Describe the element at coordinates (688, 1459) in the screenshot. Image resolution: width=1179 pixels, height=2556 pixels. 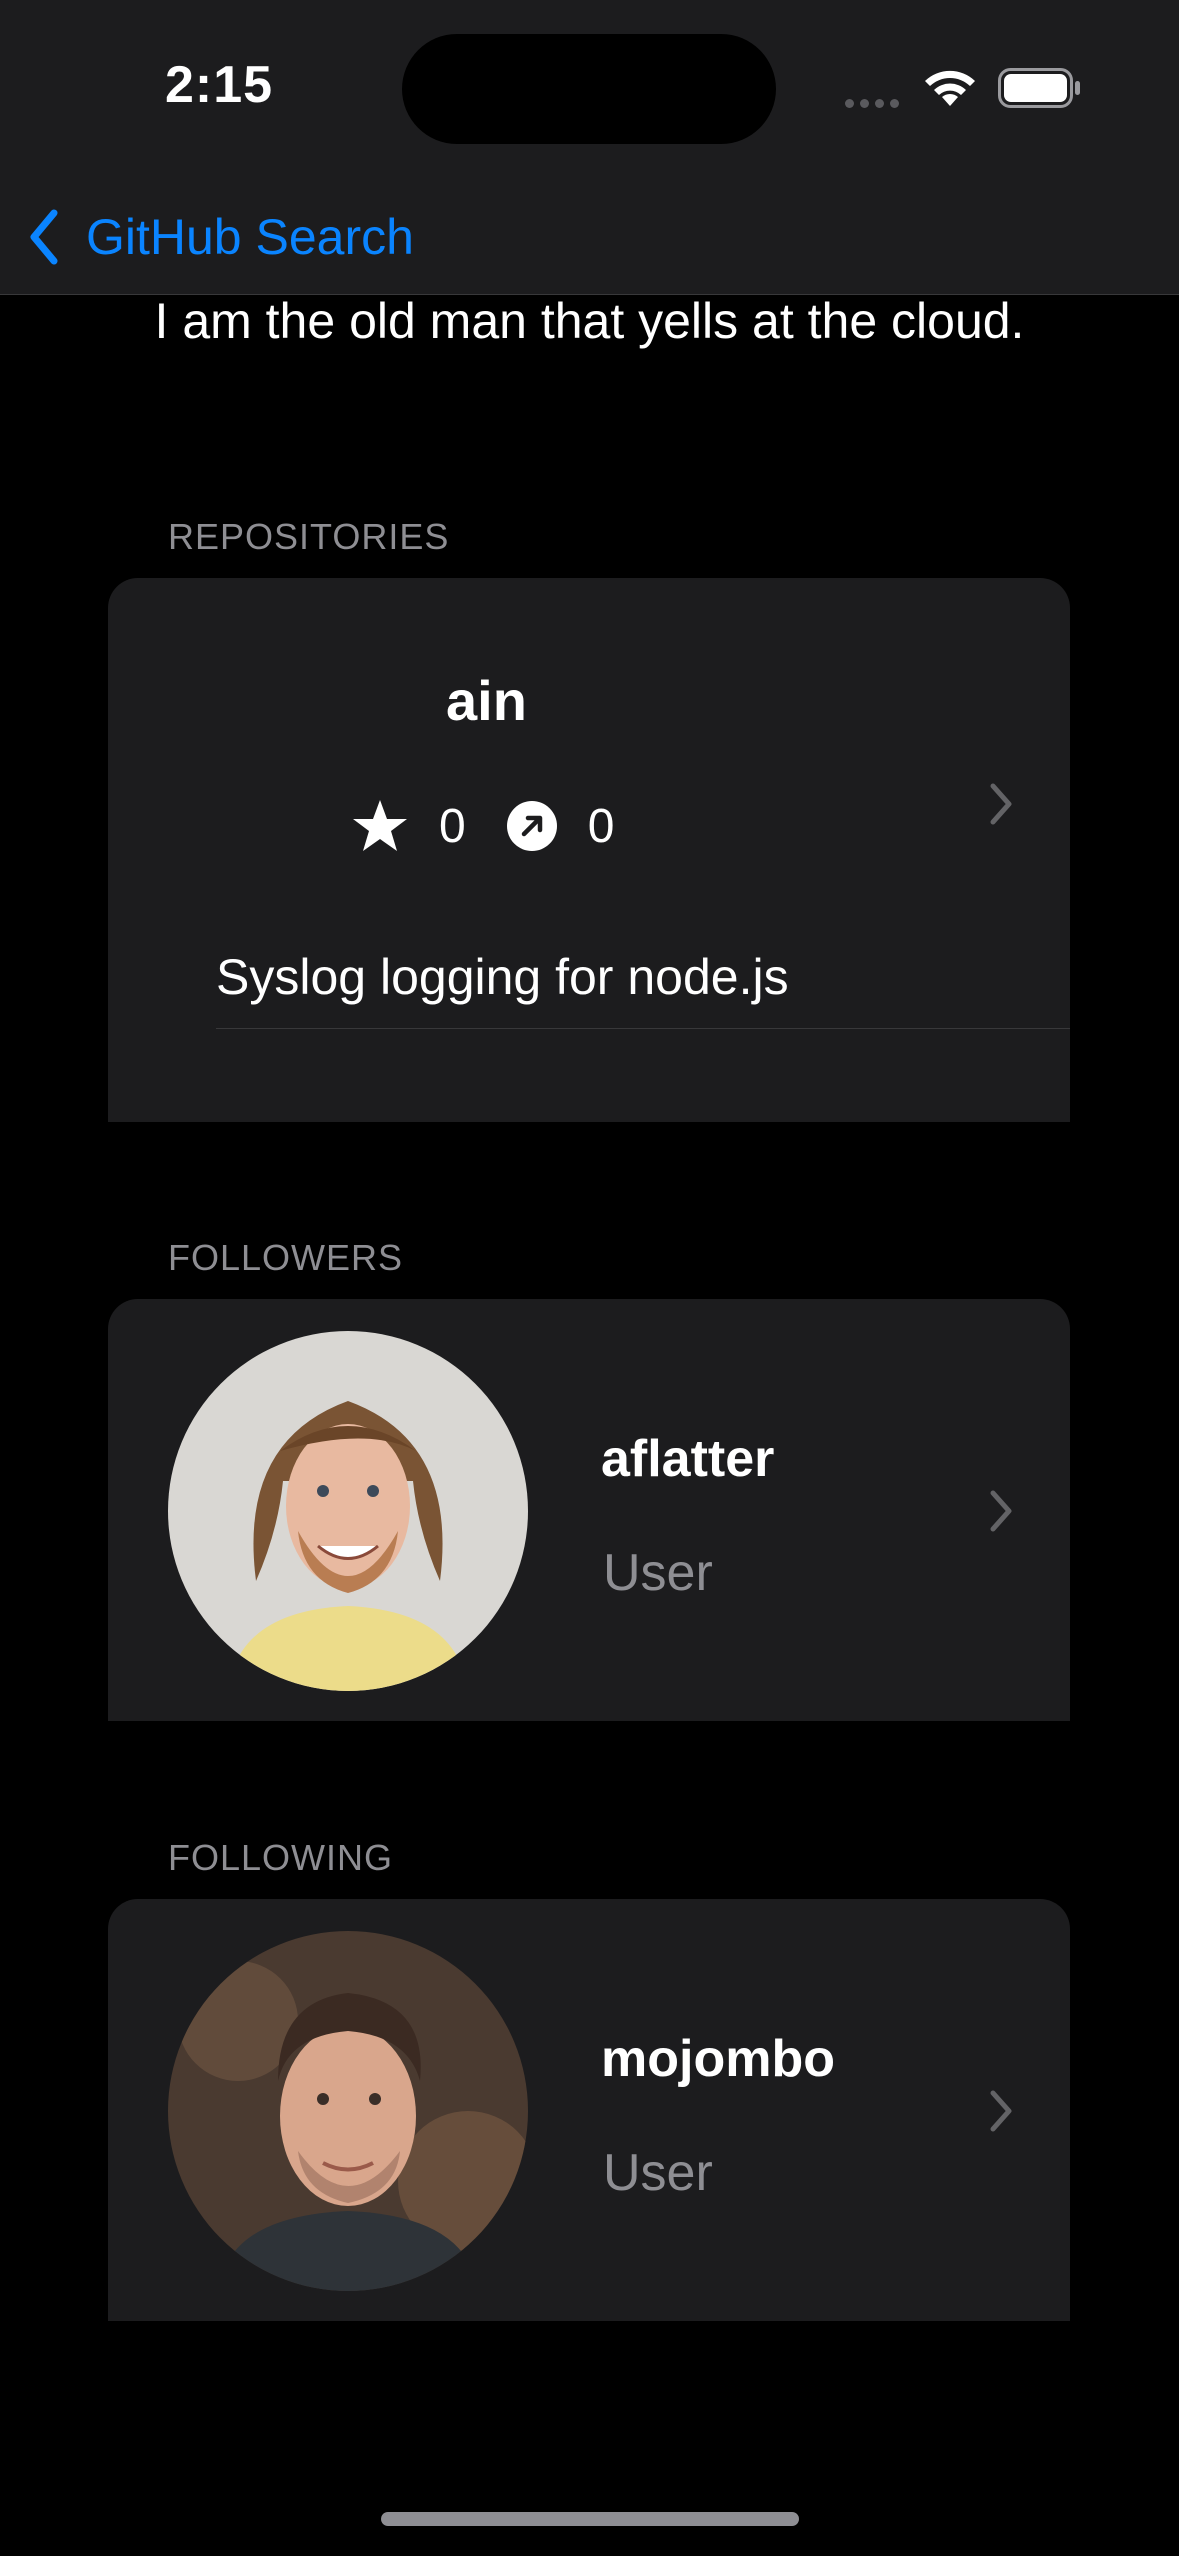
I see `follower-login: aflatter` at that location.